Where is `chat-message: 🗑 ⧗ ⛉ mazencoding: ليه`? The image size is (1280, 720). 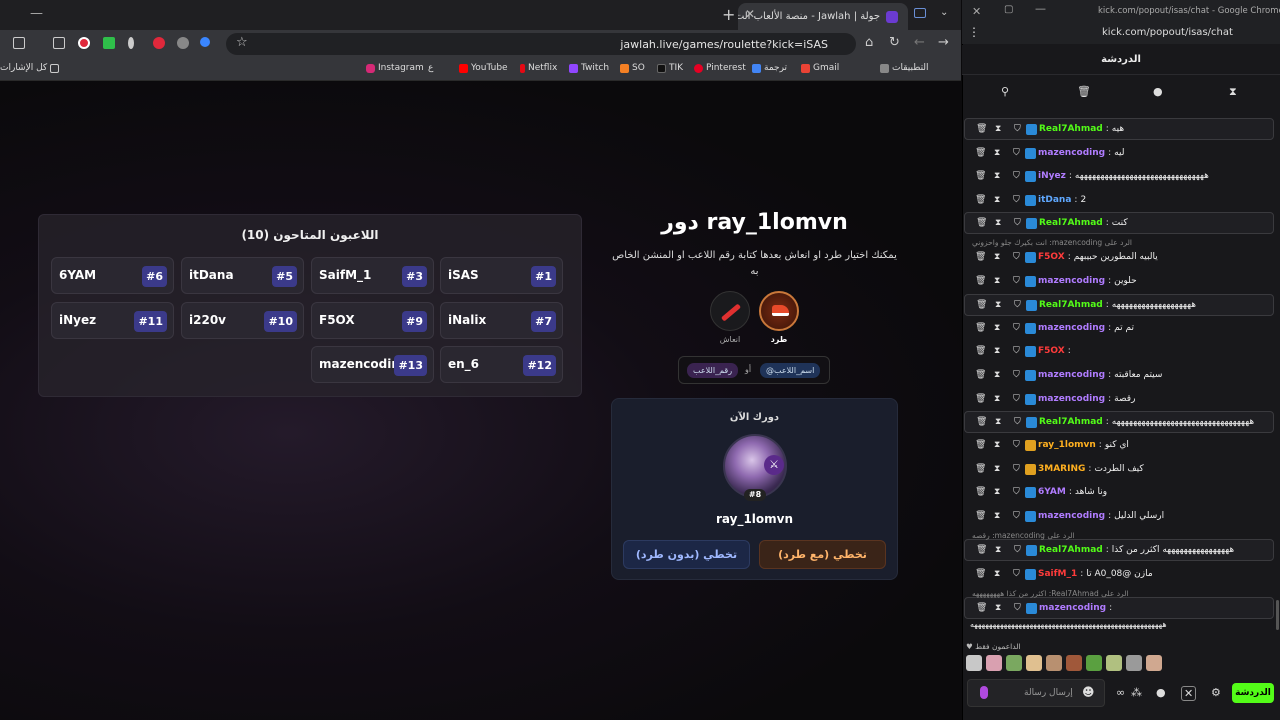
chat-message: 🗑 ⧗ ⛉ mazencoding: ليه is located at coordinates (1119, 153).